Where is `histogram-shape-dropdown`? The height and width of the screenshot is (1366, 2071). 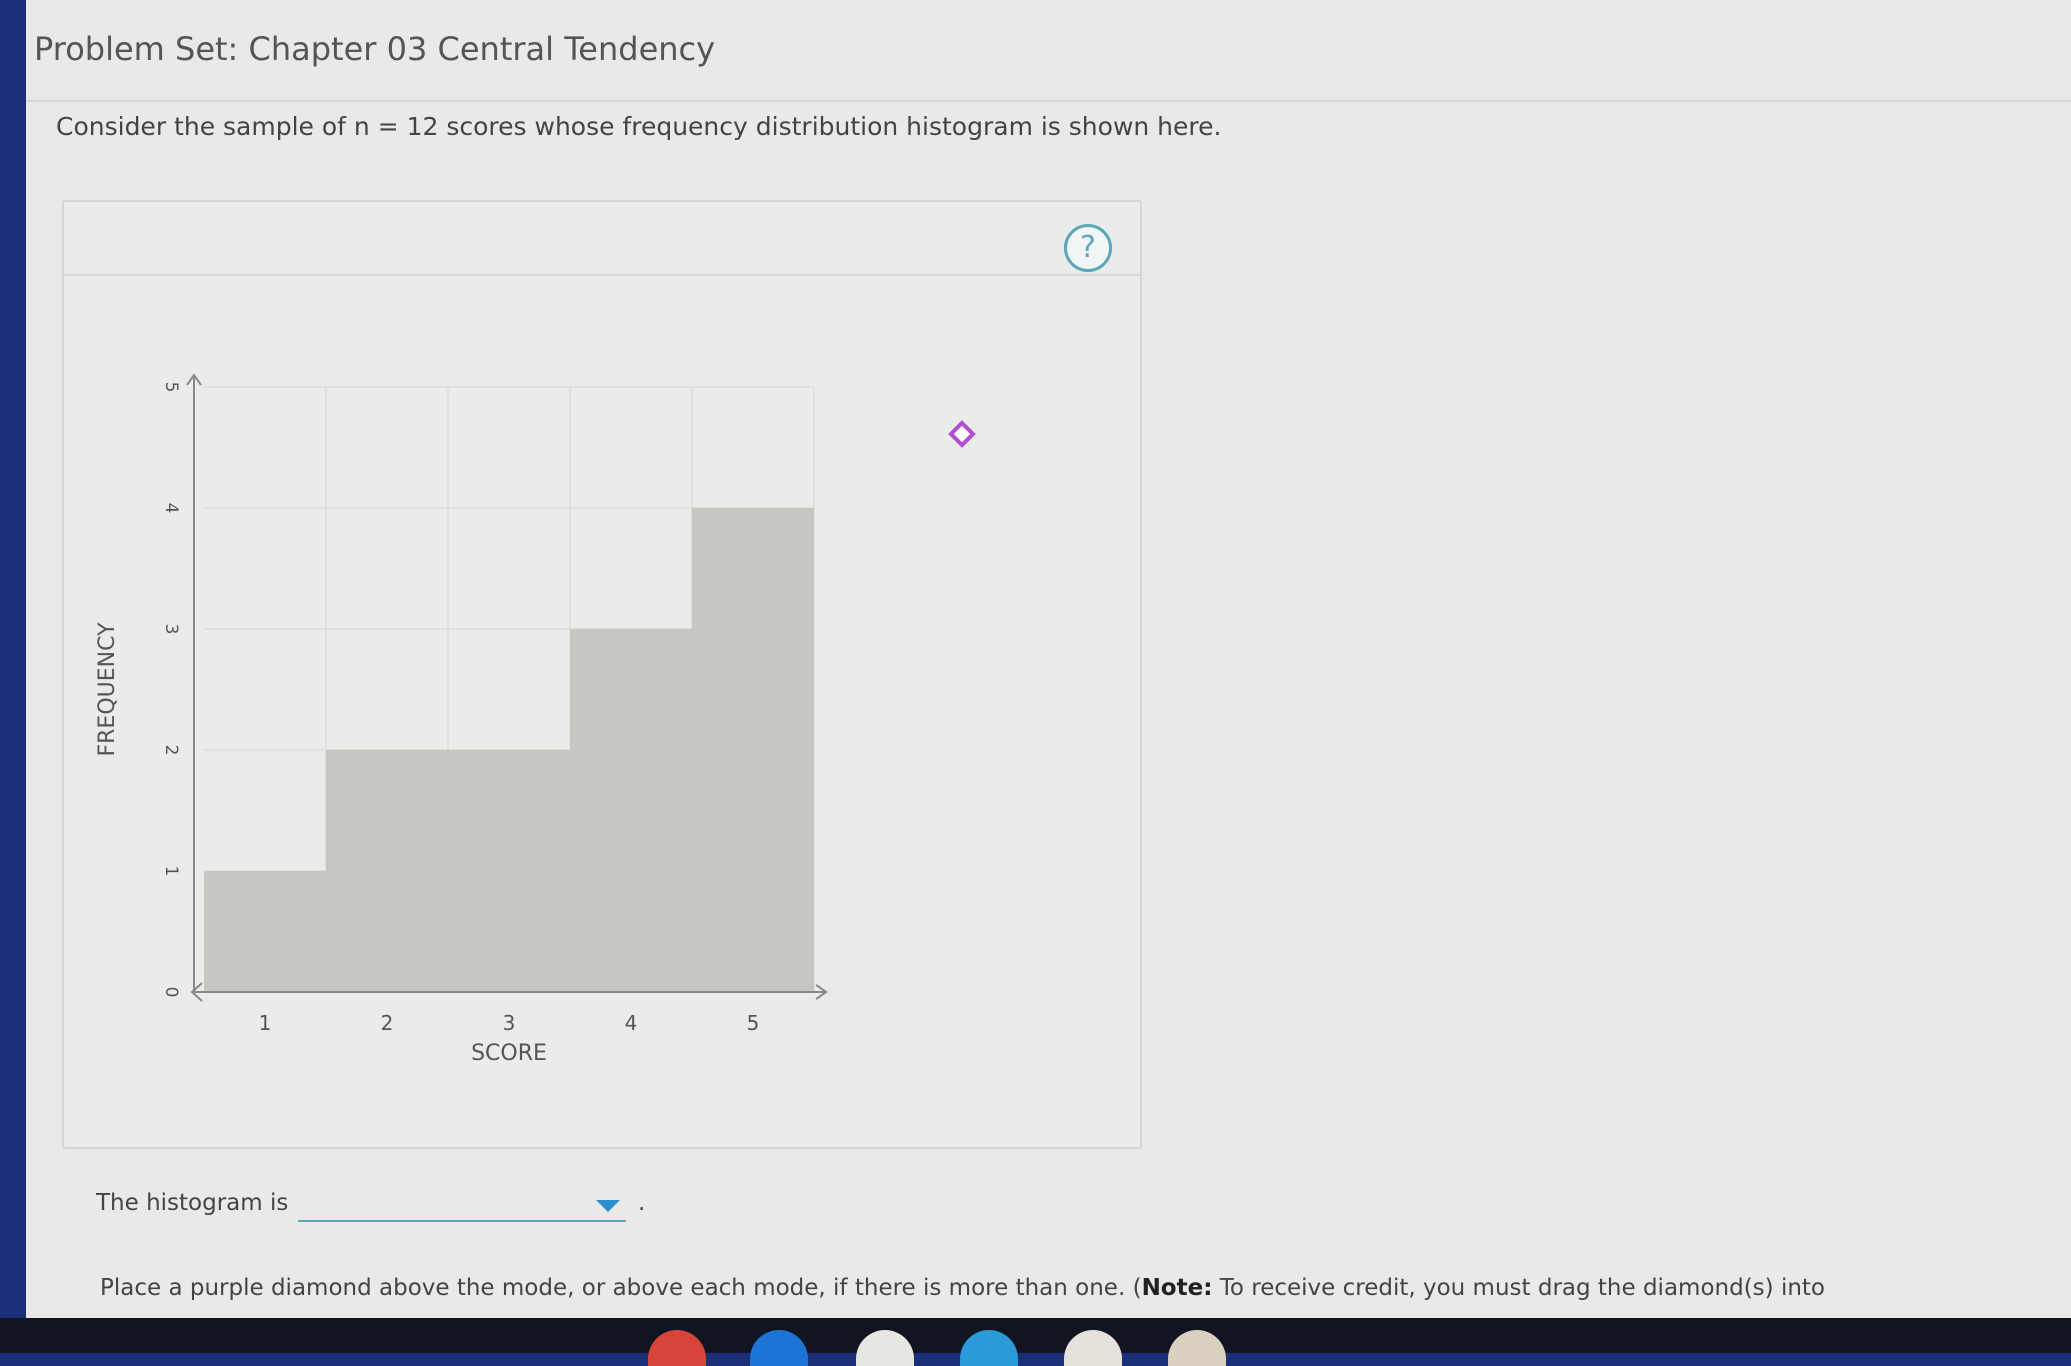
histogram-shape-dropdown is located at coordinates (462, 1207).